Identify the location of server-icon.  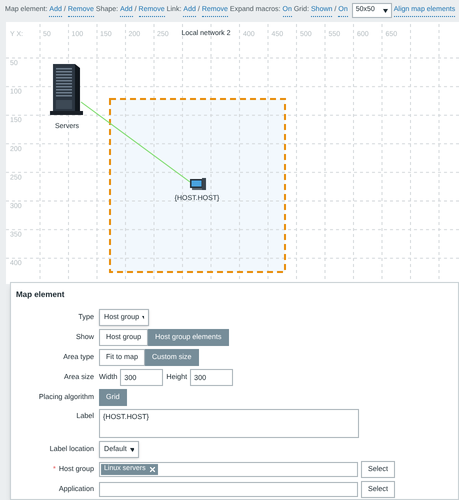
(66, 89).